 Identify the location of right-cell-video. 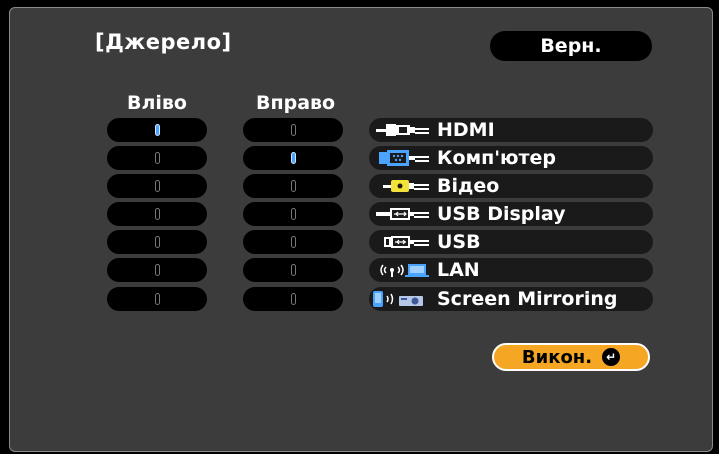
(293, 186).